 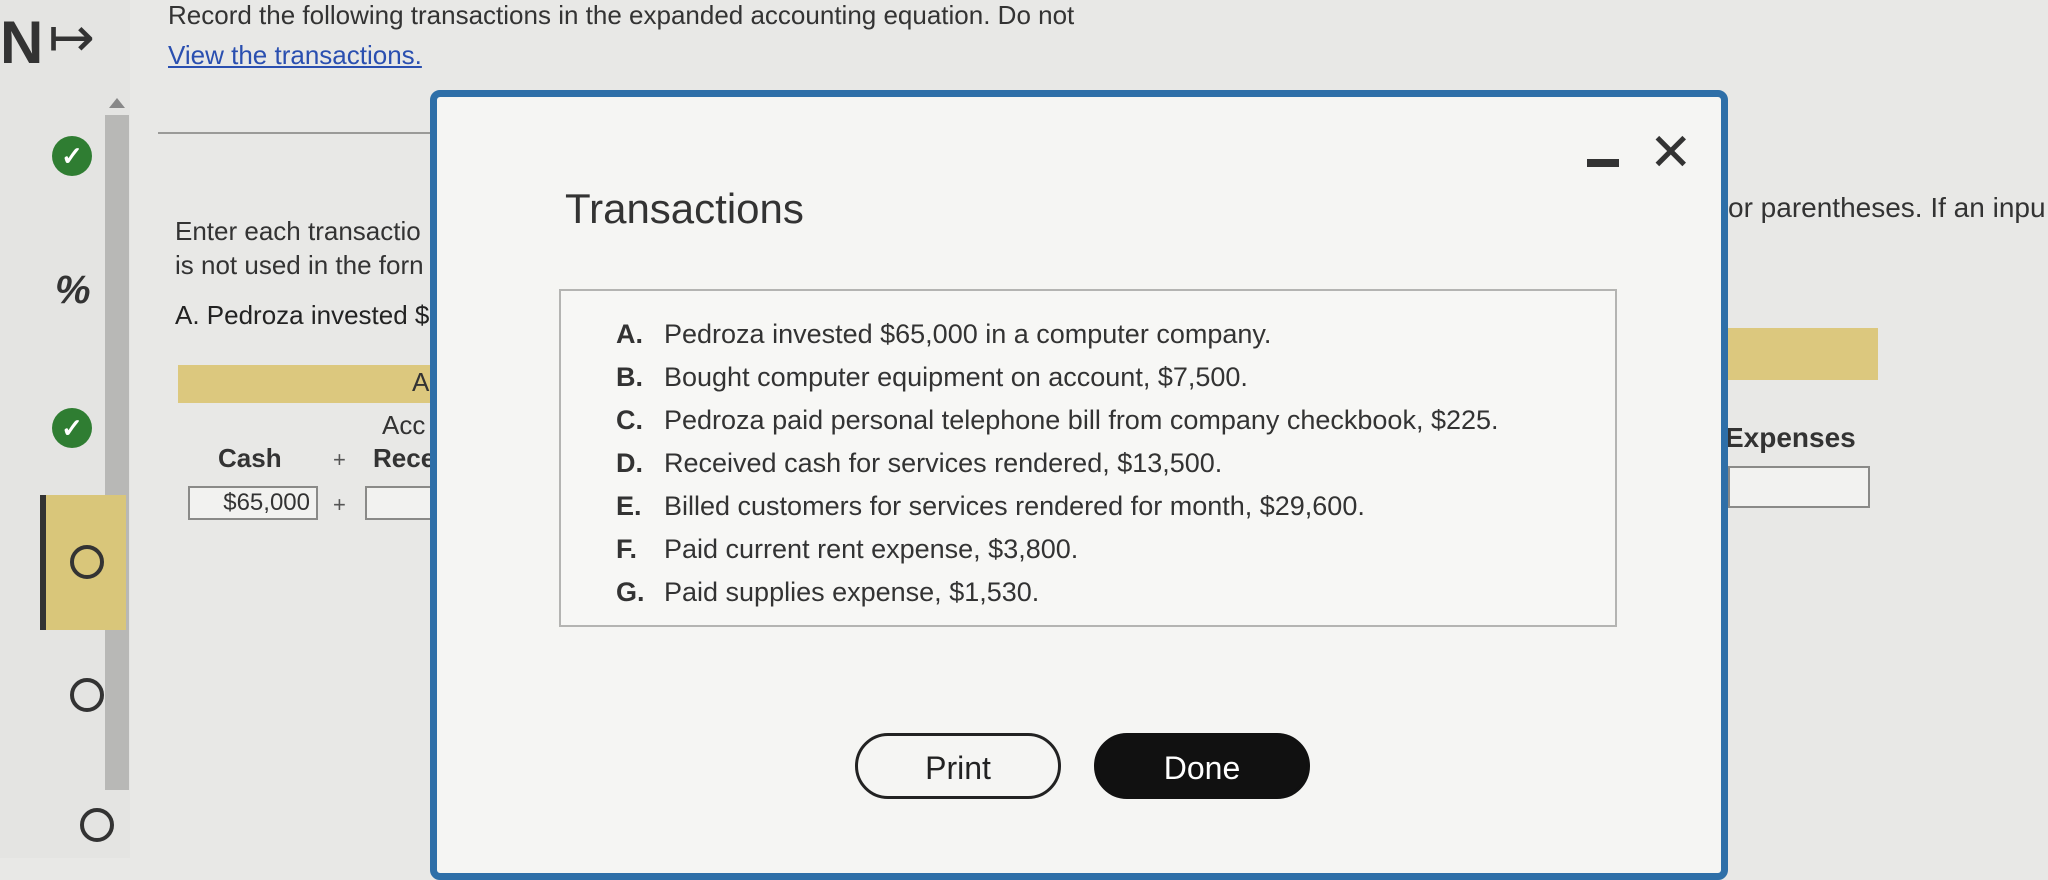 I want to click on cash-header: Cash, so click(x=250, y=458).